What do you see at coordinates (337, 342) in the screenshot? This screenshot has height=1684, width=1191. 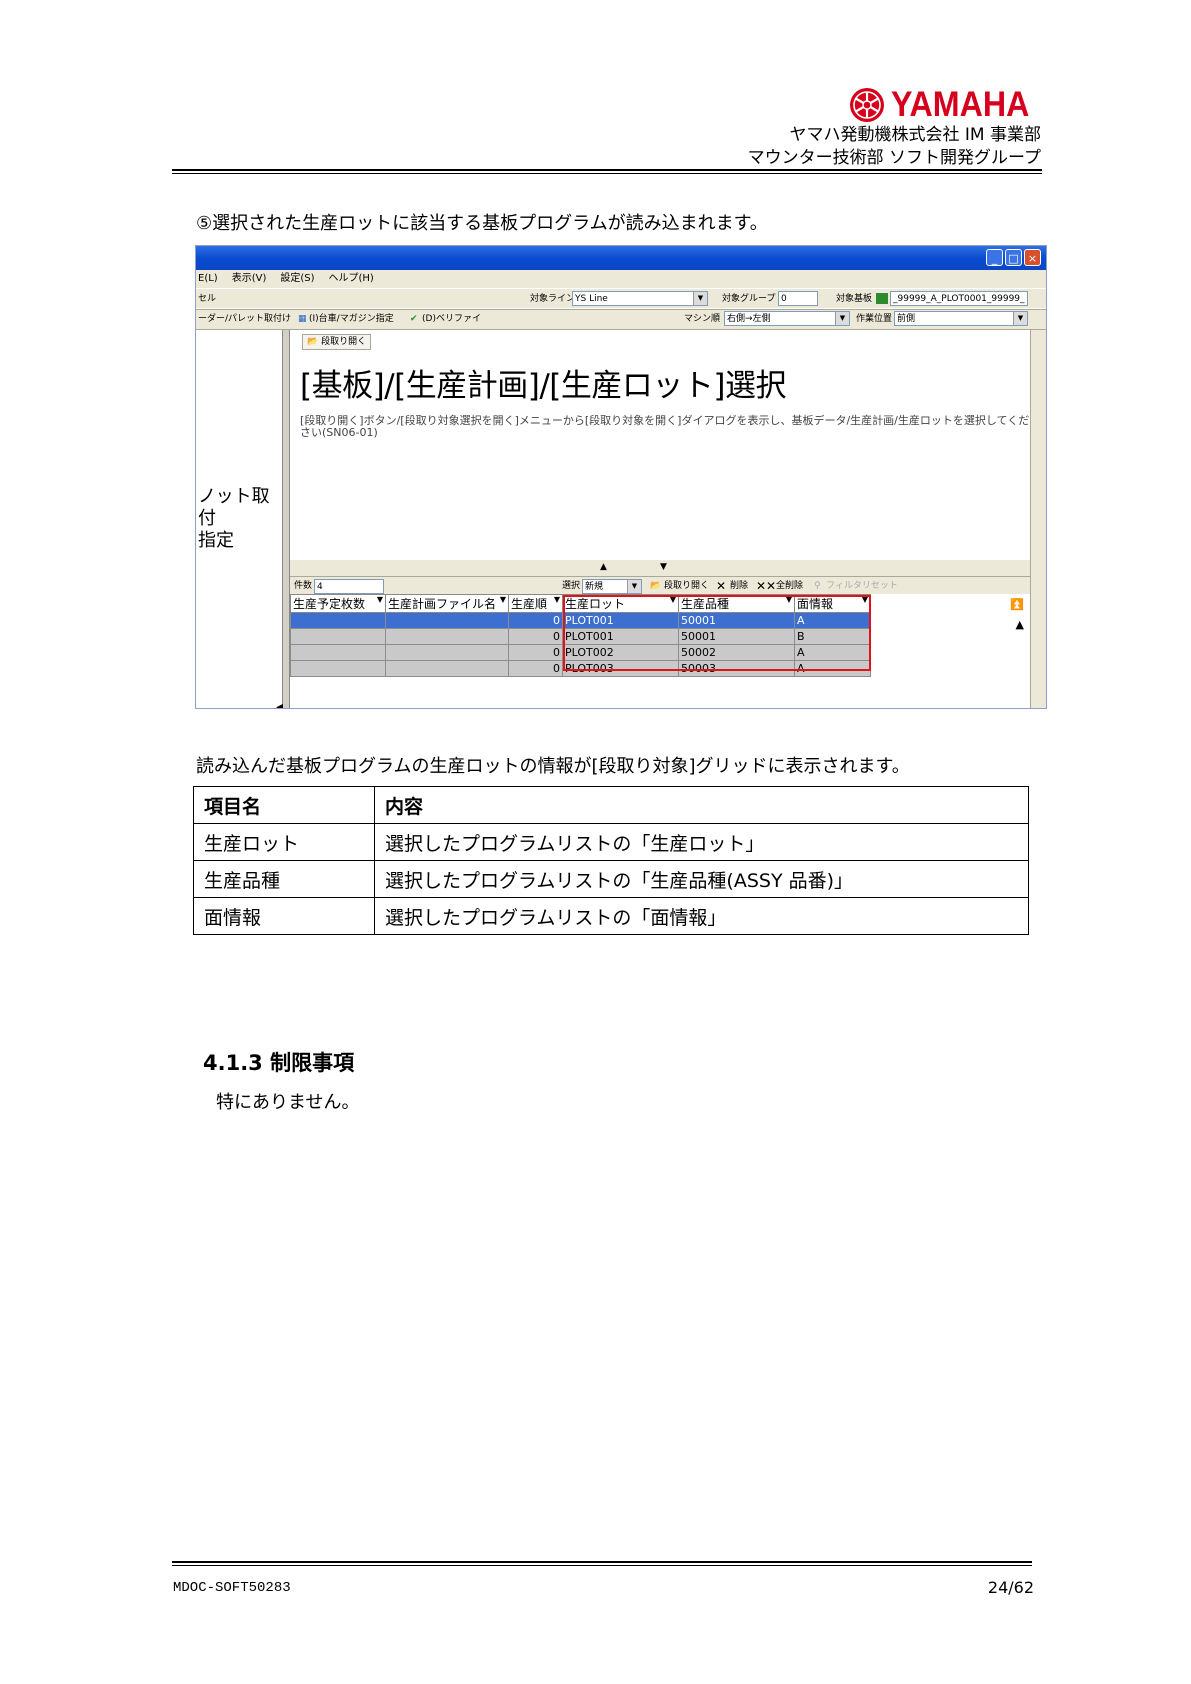 I see `open-setup-button: 📂 段取り開く` at bounding box center [337, 342].